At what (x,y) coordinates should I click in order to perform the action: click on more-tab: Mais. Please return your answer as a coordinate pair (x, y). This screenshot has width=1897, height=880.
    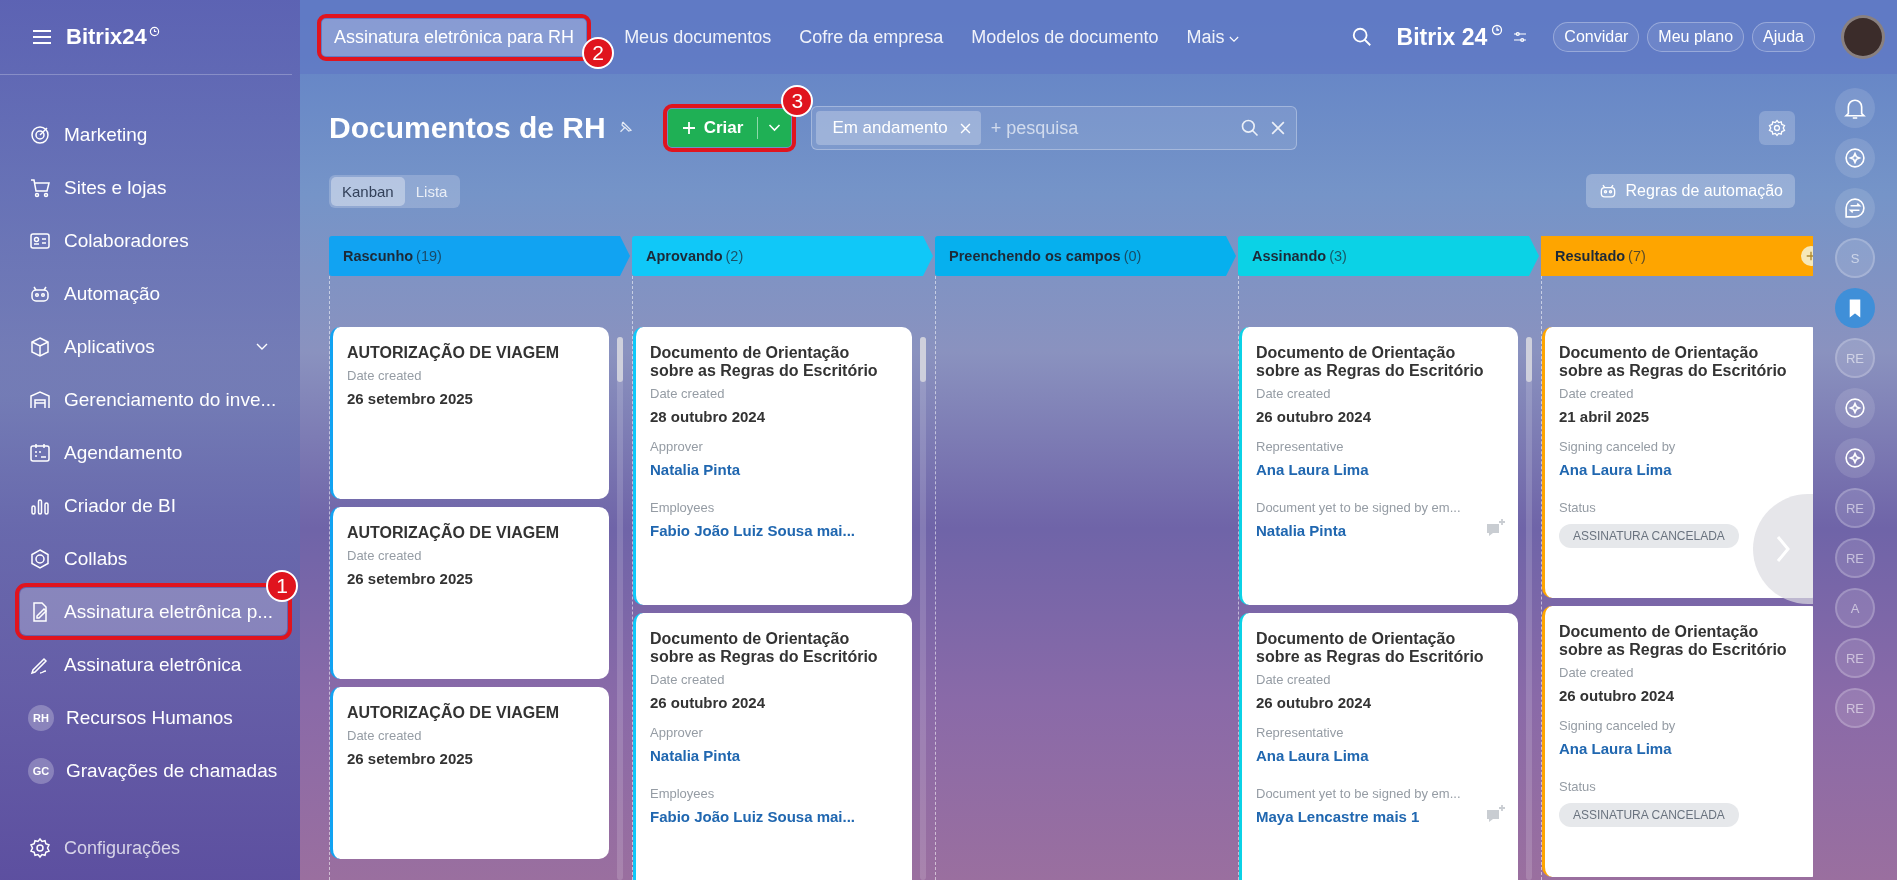
    Looking at the image, I should click on (1213, 37).